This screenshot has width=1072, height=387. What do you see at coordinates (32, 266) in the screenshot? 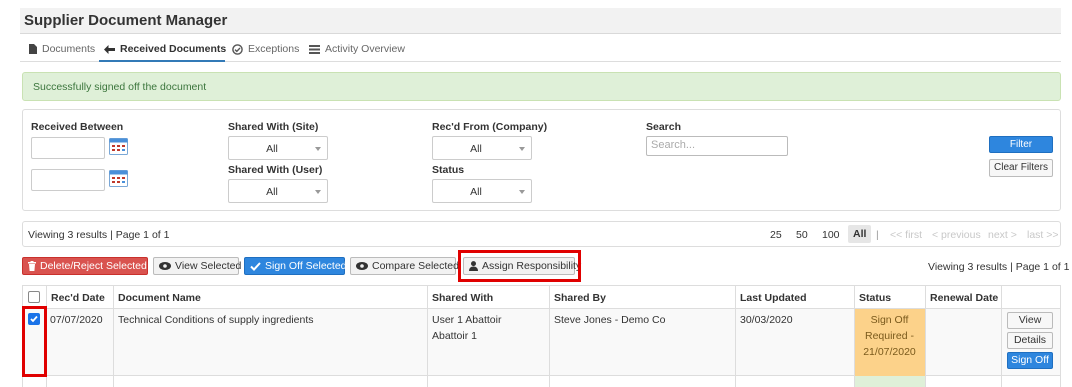
I see `trash-icon` at bounding box center [32, 266].